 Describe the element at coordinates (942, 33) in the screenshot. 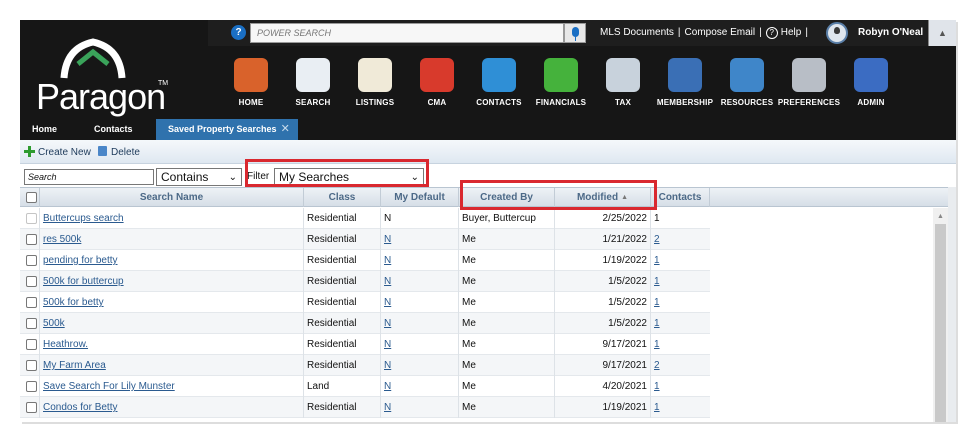

I see `collapse-header-button: ▲` at that location.